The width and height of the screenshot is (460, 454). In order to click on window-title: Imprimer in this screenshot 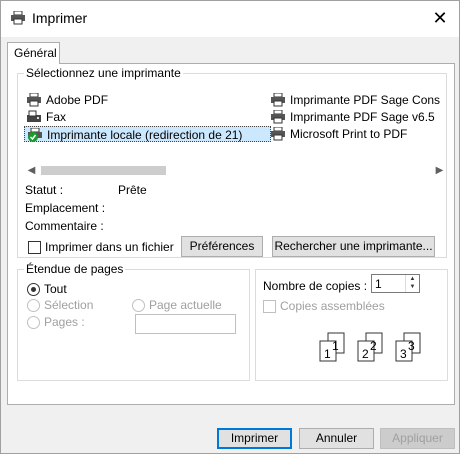, I will do `click(60, 18)`.